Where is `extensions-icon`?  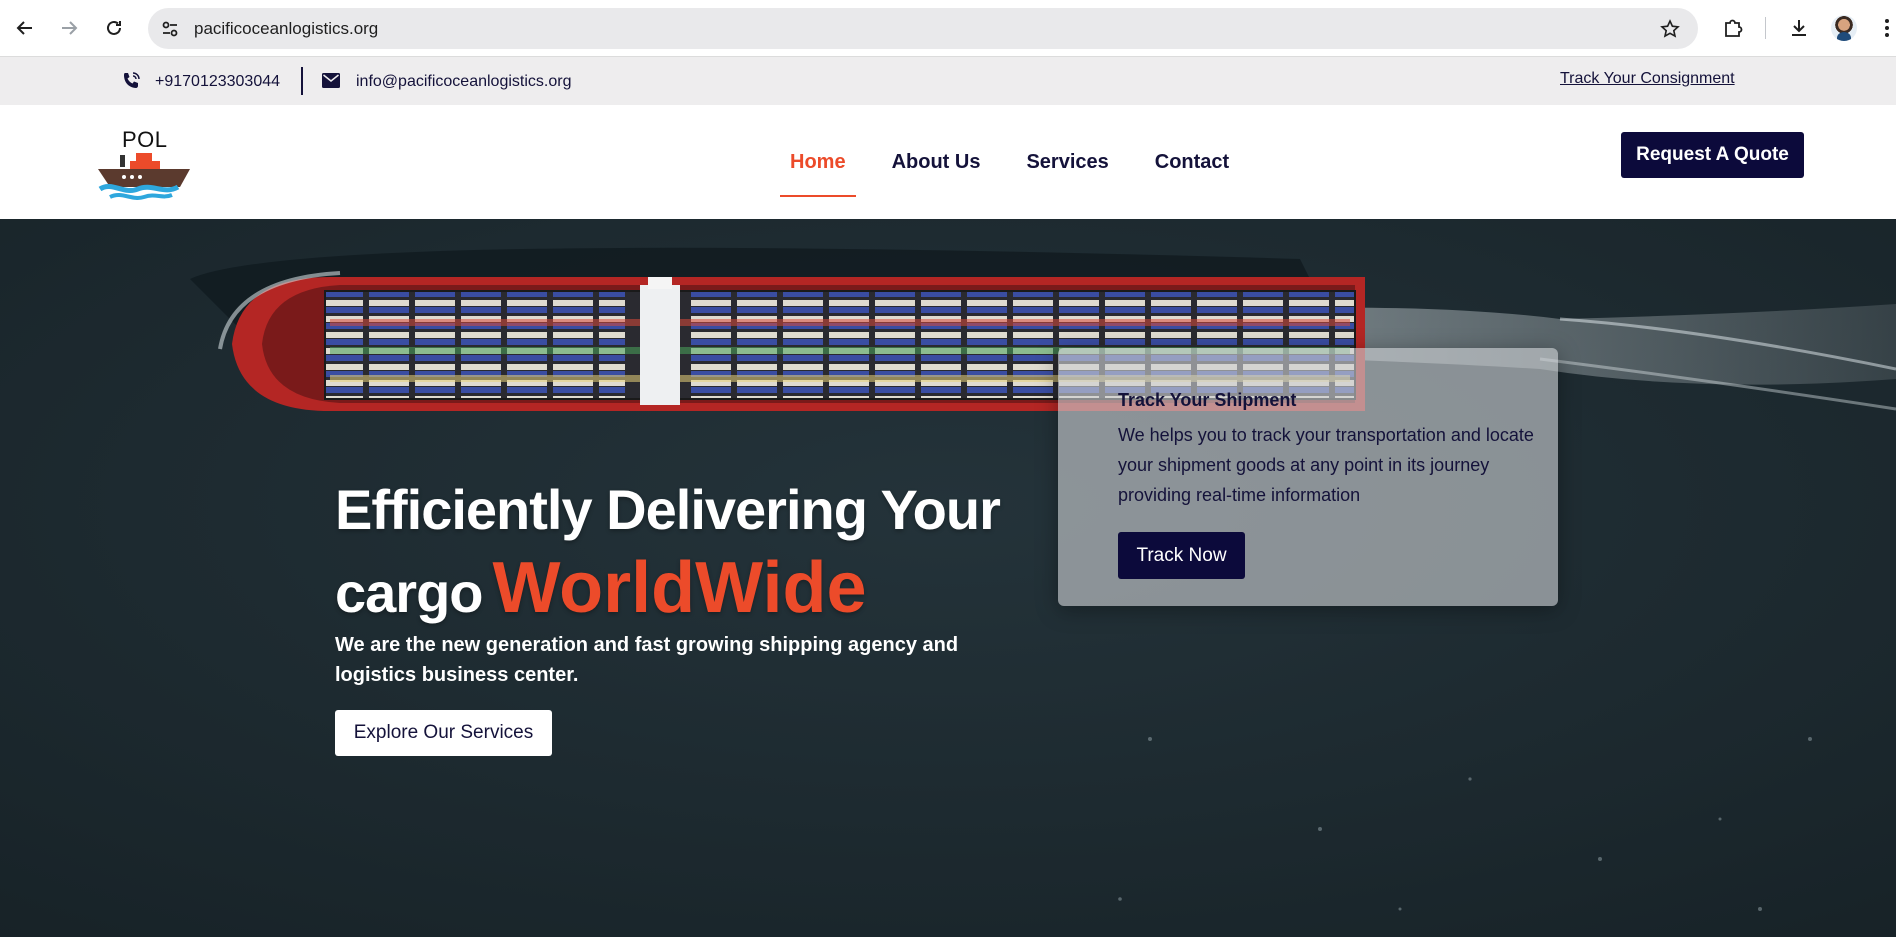 extensions-icon is located at coordinates (1733, 28).